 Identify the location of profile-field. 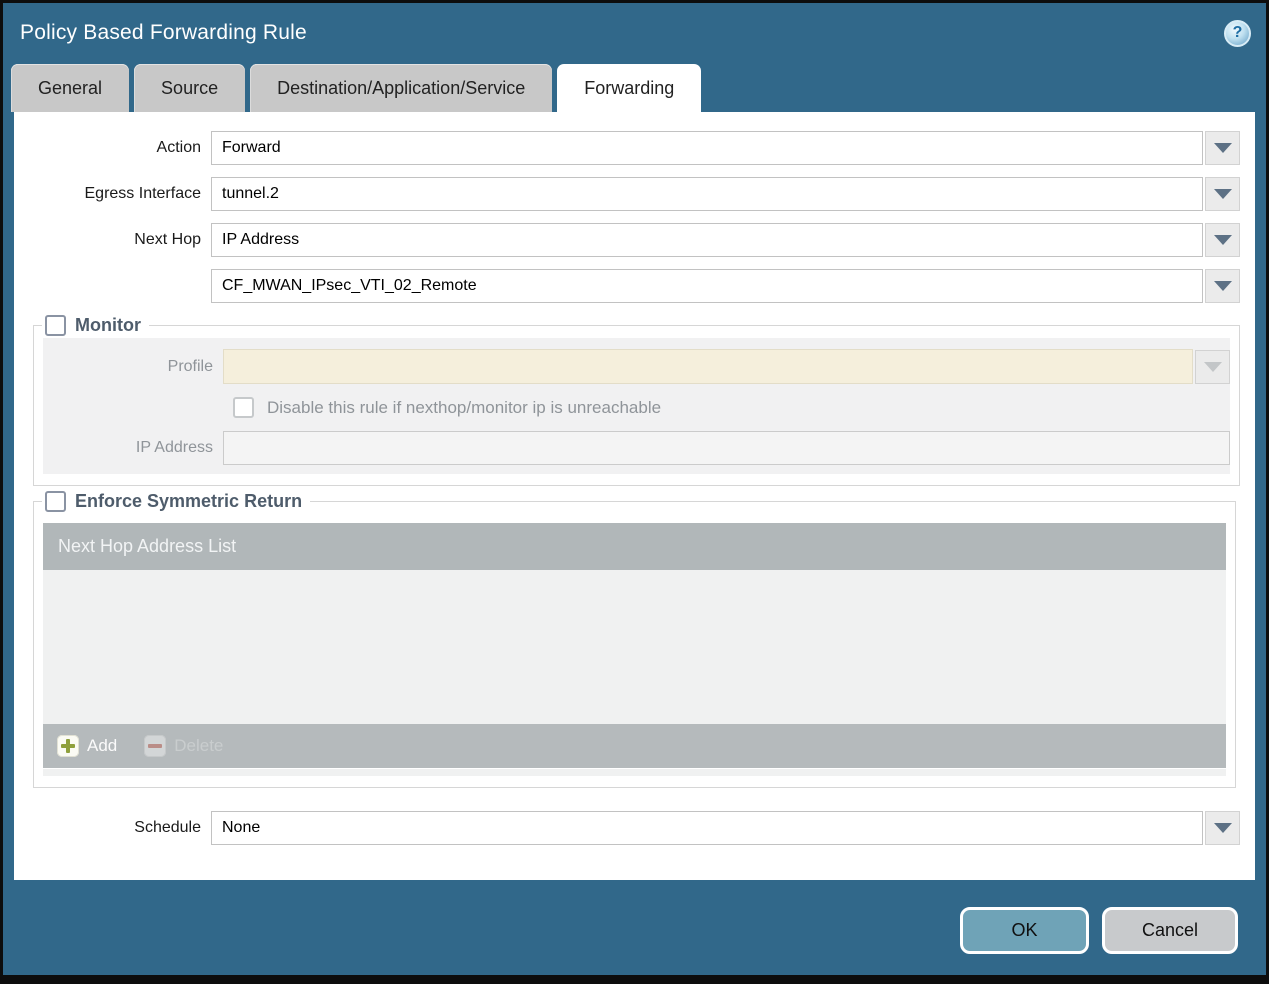
(708, 366).